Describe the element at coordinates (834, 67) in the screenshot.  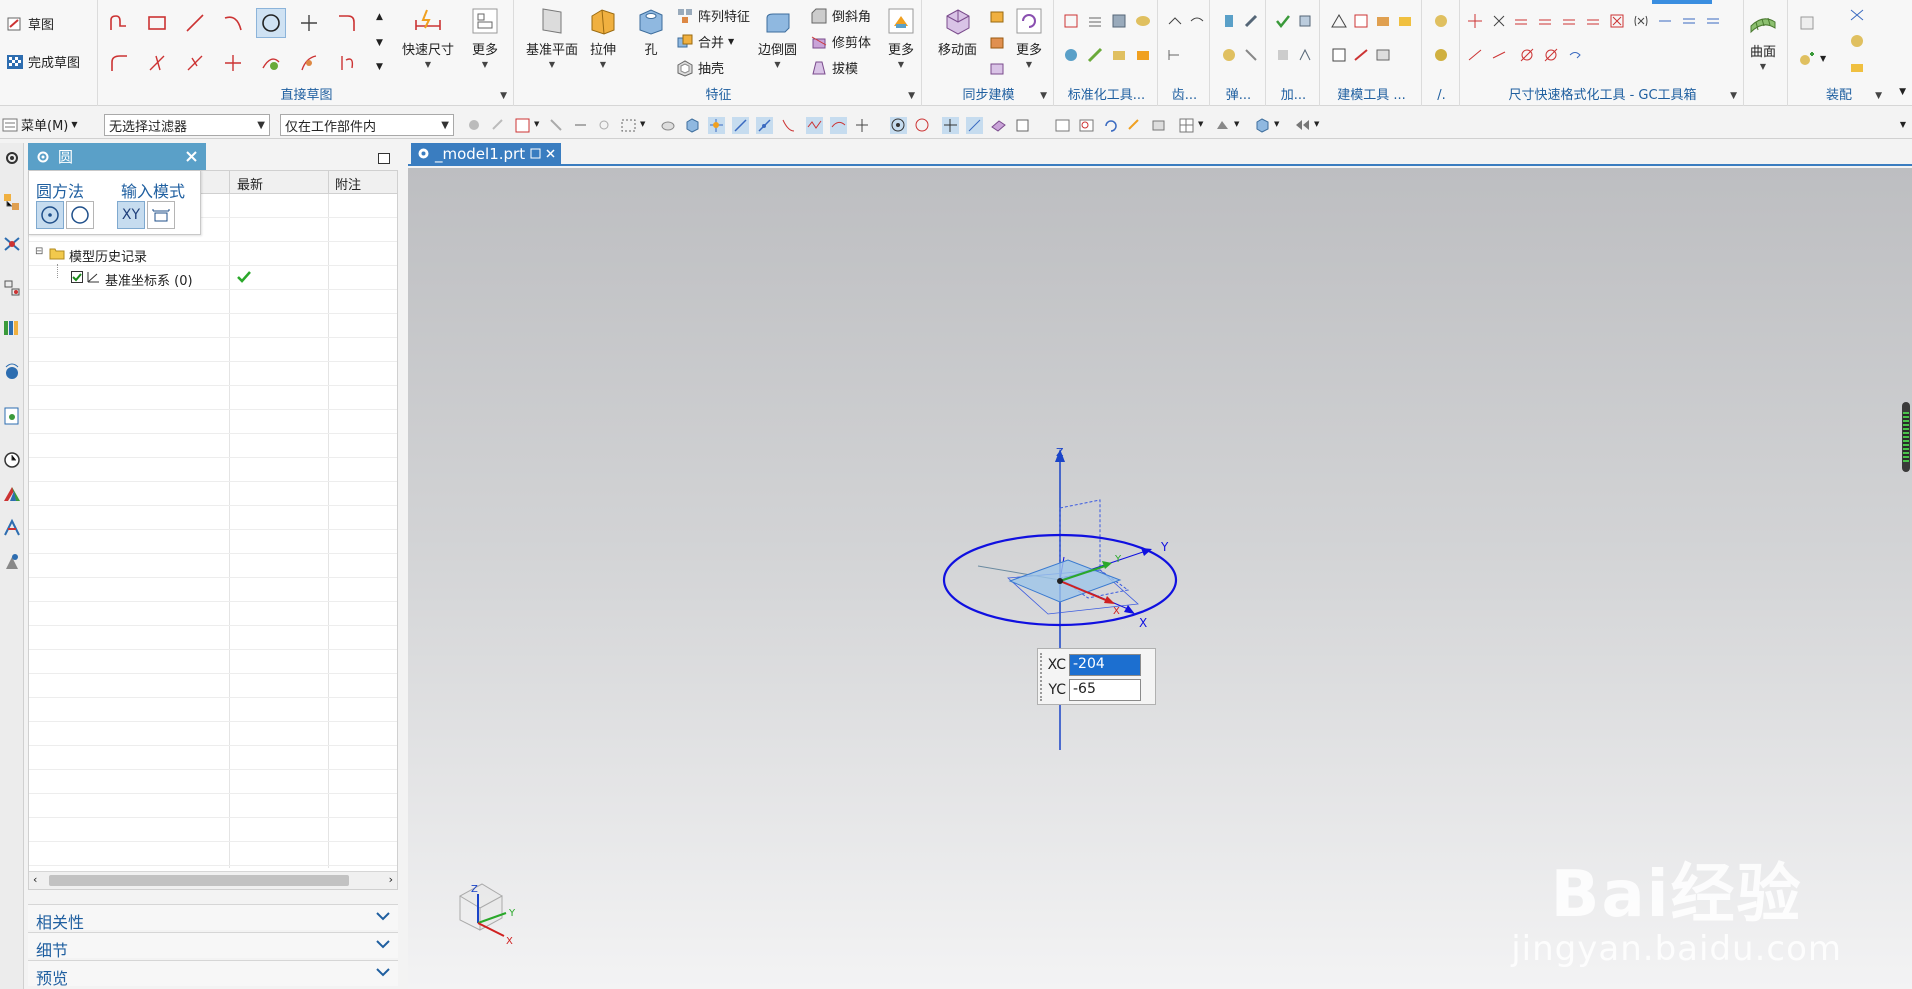
I see `draft-button: 拔模` at that location.